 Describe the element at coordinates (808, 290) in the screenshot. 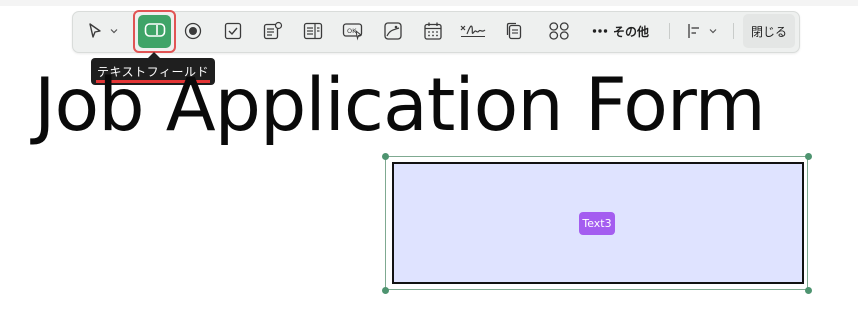

I see `resize-handle-bottom-right` at that location.